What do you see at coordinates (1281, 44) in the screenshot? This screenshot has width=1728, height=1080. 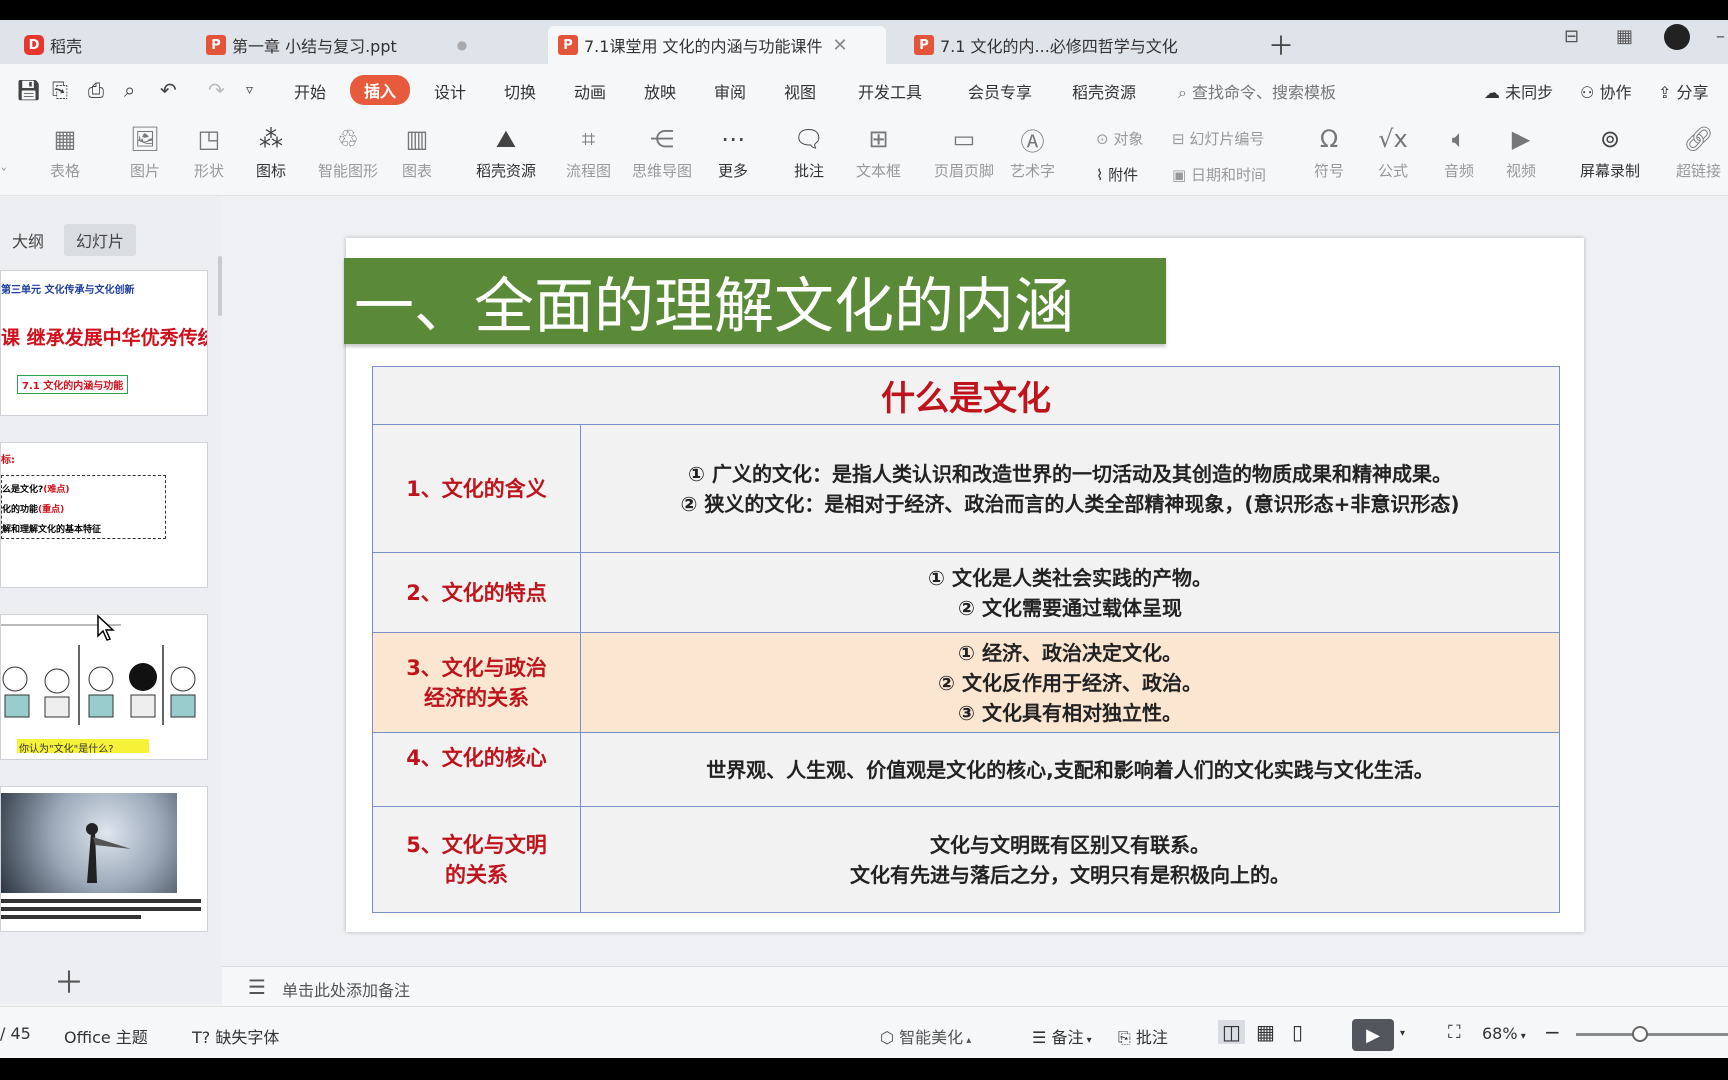 I see `add-tab-icon: ＋` at bounding box center [1281, 44].